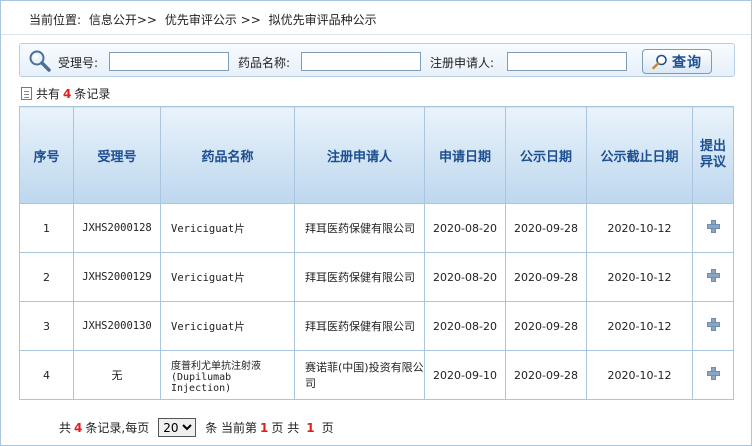  What do you see at coordinates (46, 155) in the screenshot?
I see `header-no: 序号` at bounding box center [46, 155].